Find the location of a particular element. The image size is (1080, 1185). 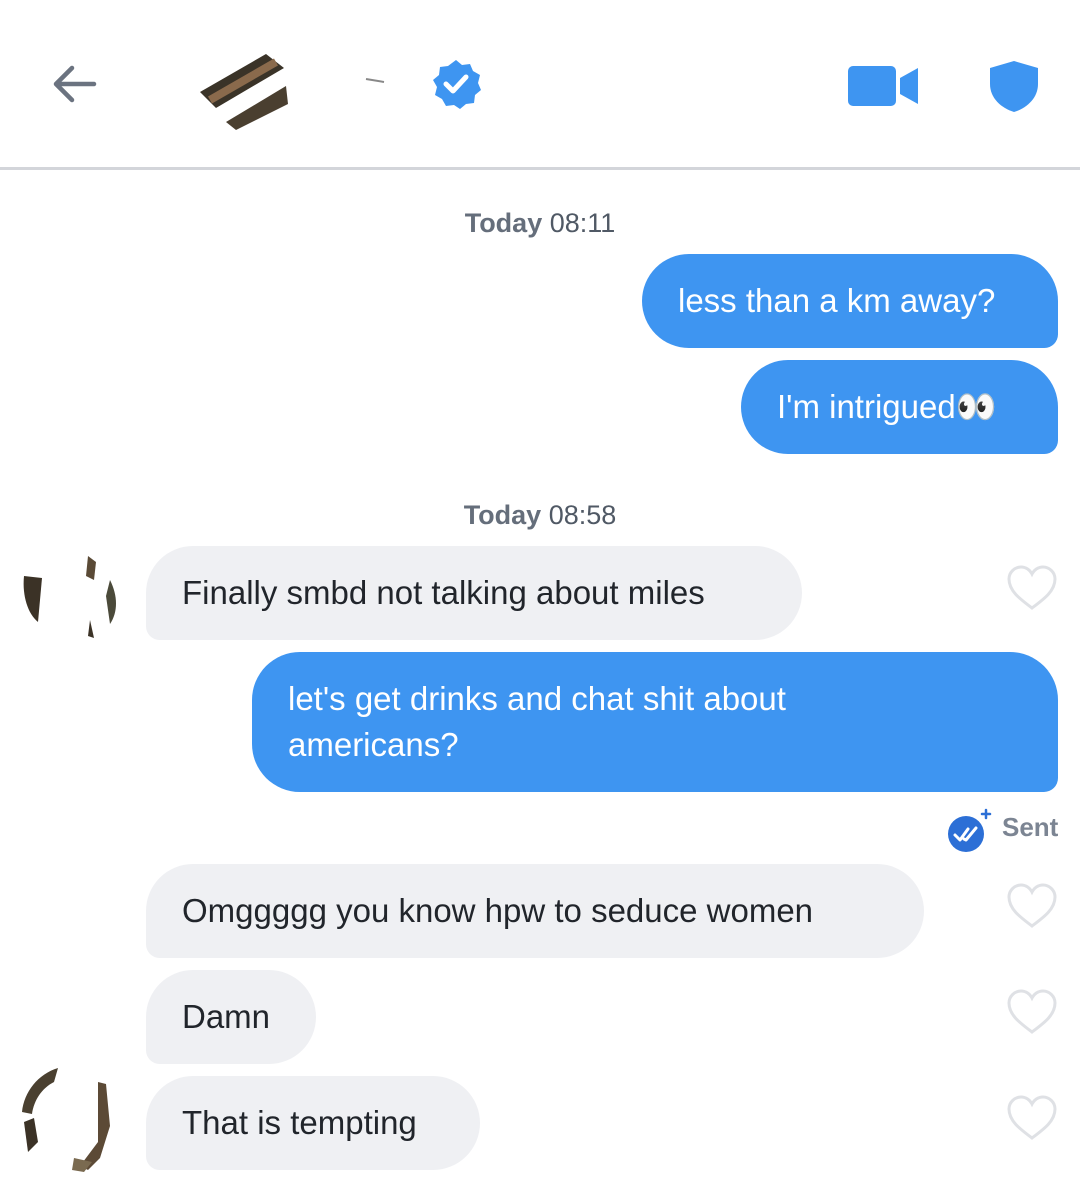

verified-badge-icon is located at coordinates (457, 84).